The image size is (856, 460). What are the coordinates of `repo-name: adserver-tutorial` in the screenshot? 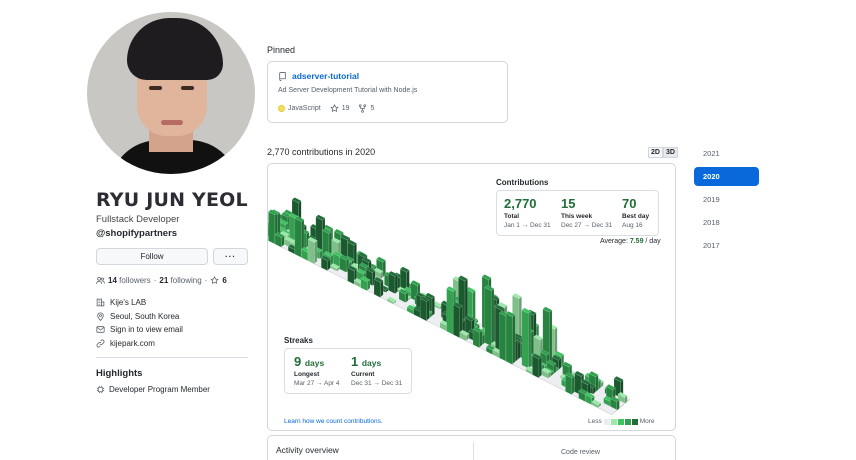 It's located at (325, 76).